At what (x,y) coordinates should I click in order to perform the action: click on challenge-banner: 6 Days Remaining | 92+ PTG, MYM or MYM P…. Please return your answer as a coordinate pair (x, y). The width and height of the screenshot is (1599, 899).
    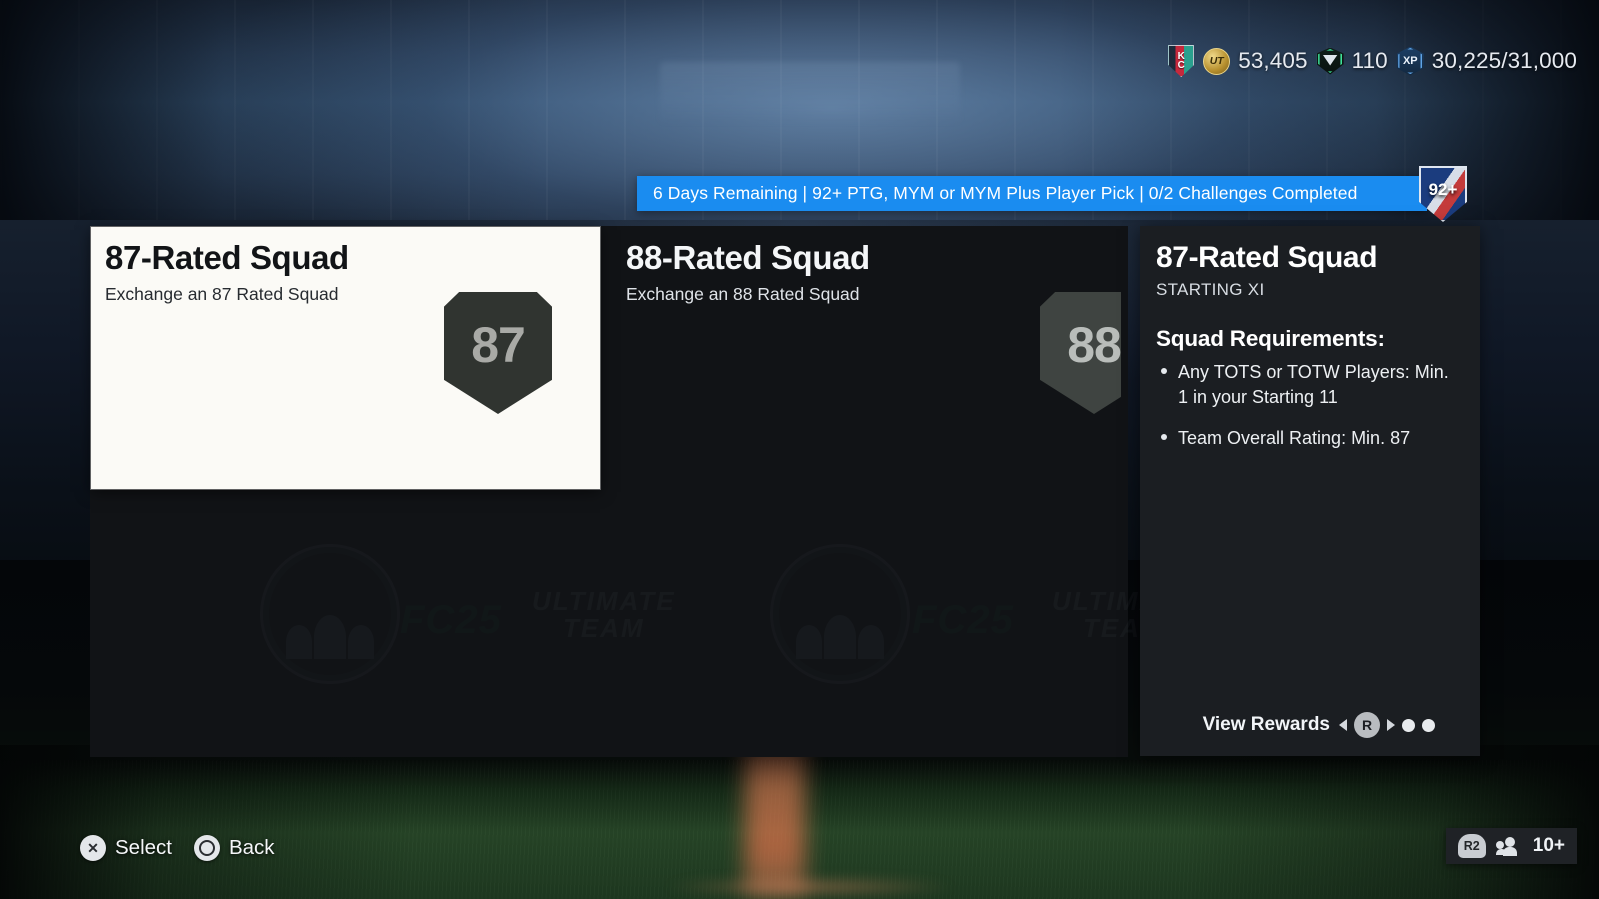
    Looking at the image, I should click on (1032, 193).